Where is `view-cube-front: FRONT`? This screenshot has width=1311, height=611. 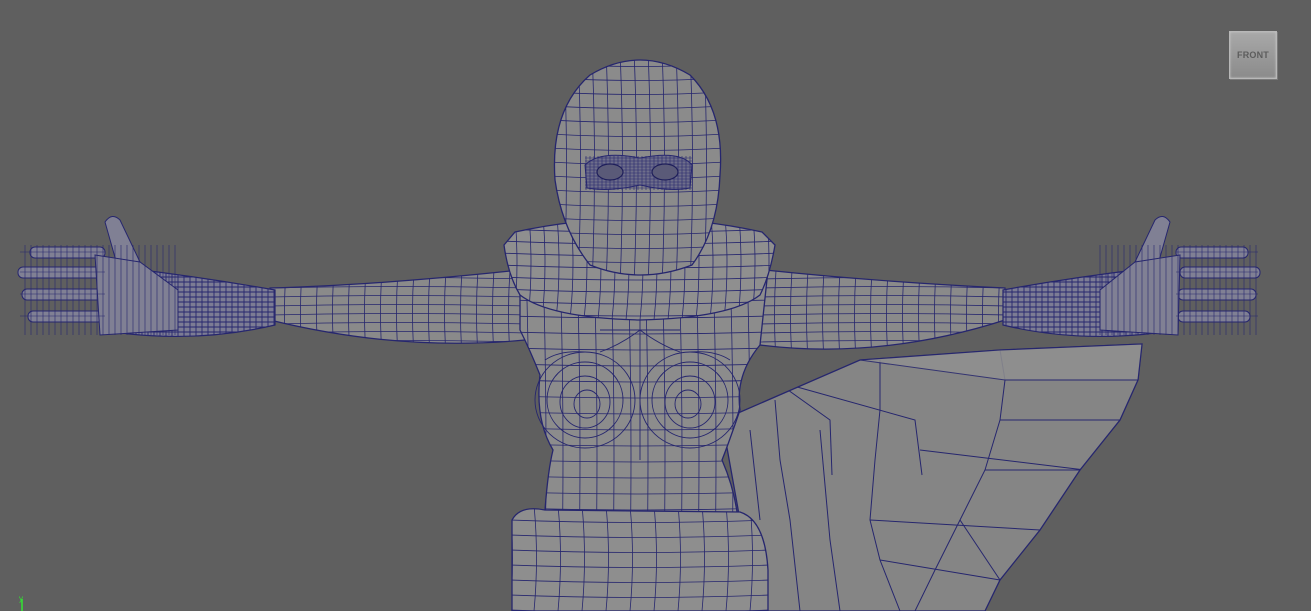 view-cube-front: FRONT is located at coordinates (1253, 55).